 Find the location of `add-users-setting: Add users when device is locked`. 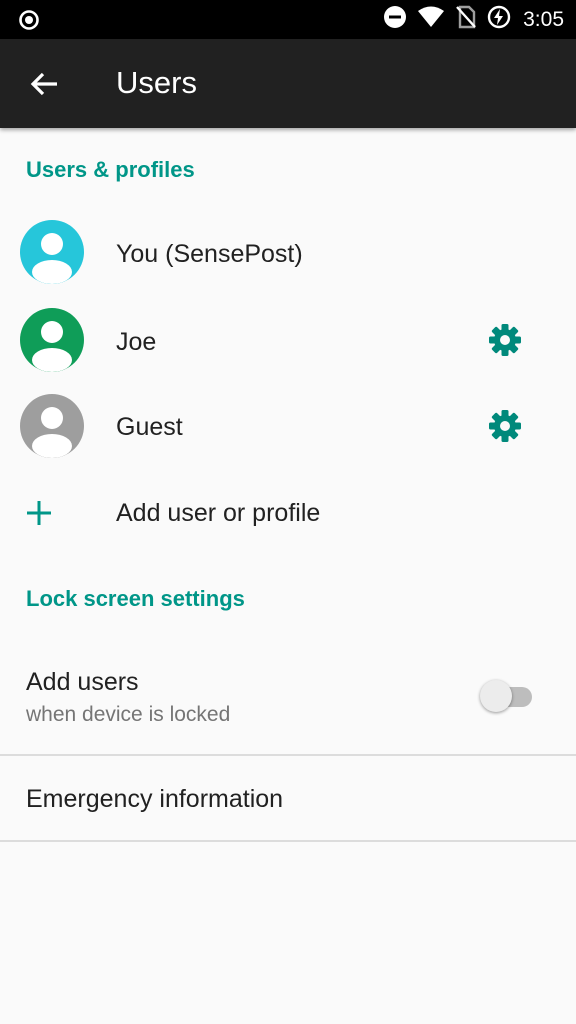

add-users-setting: Add users when device is locked is located at coordinates (288, 697).